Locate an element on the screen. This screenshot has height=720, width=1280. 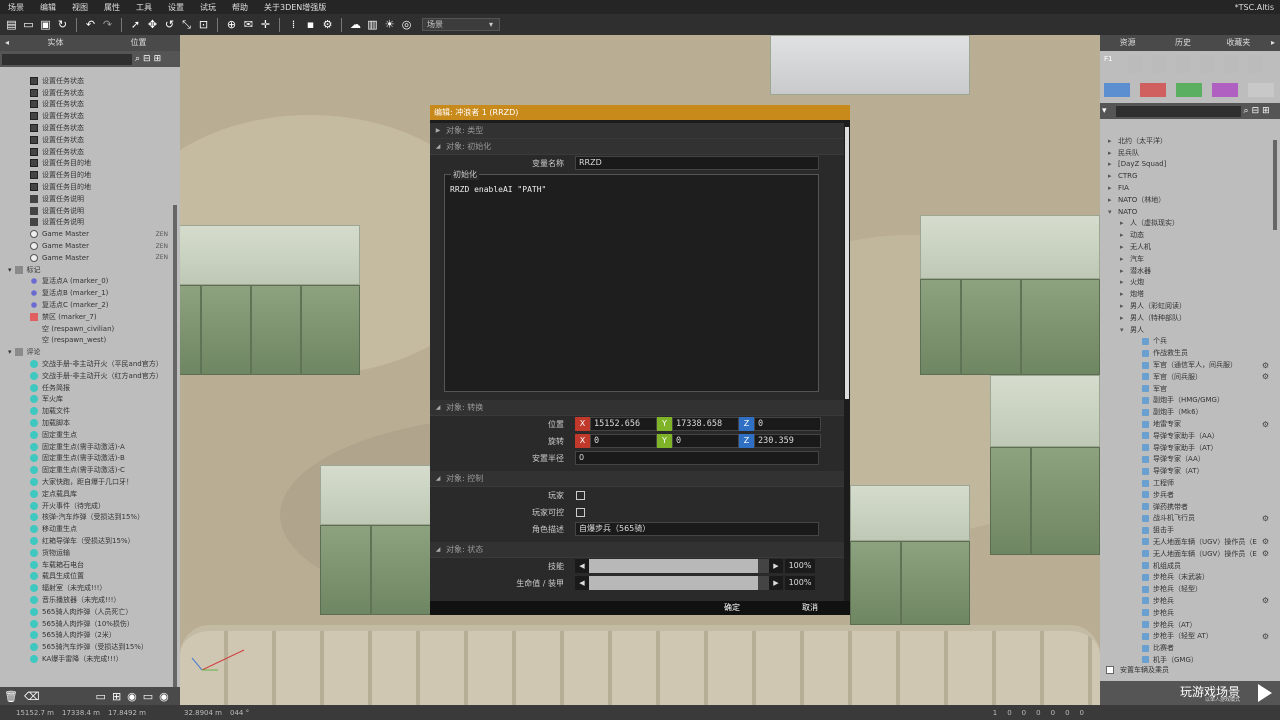
expand-icon: ▾ is located at coordinates (10, 270).